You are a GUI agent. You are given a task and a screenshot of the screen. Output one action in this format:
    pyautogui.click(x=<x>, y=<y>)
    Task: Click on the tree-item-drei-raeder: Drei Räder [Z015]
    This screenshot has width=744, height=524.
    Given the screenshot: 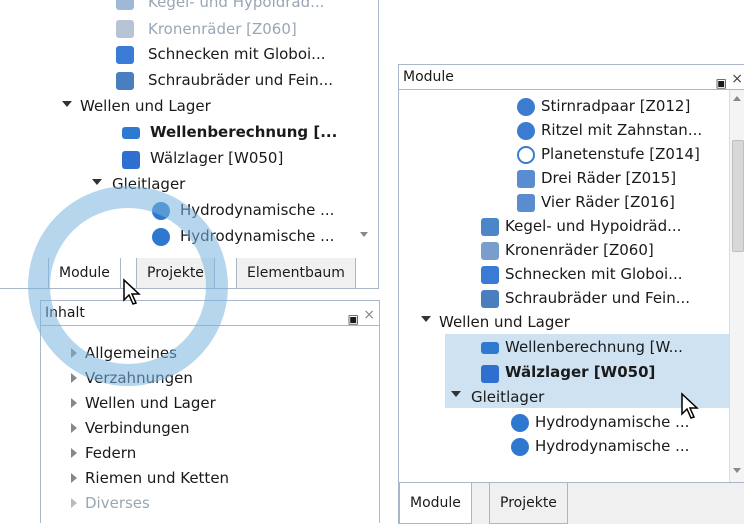 What is the action you would take?
    pyautogui.click(x=608, y=178)
    